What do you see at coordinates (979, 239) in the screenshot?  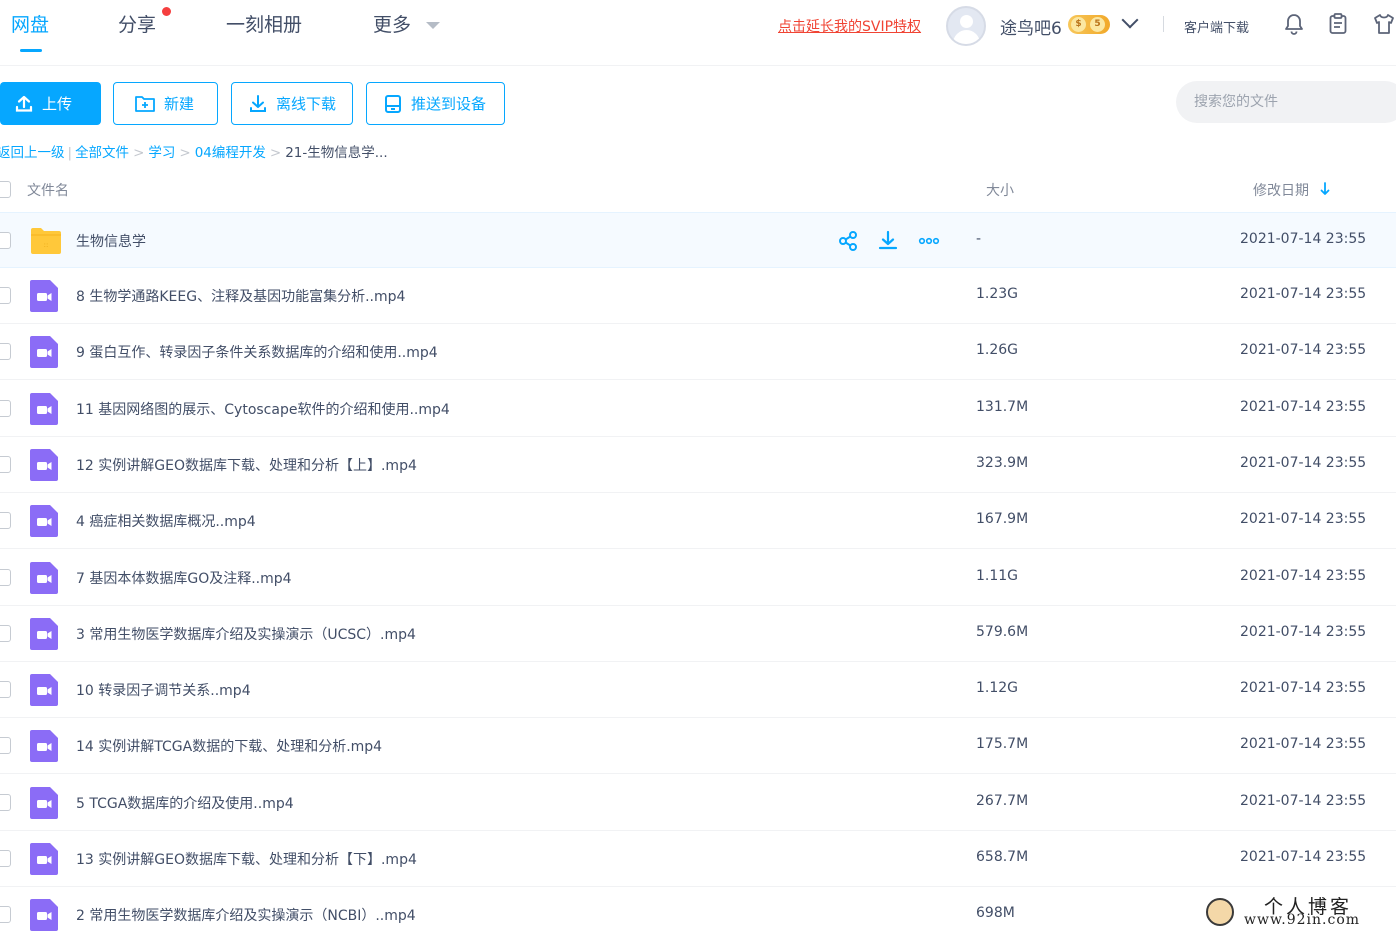 I see `file-size: -` at bounding box center [979, 239].